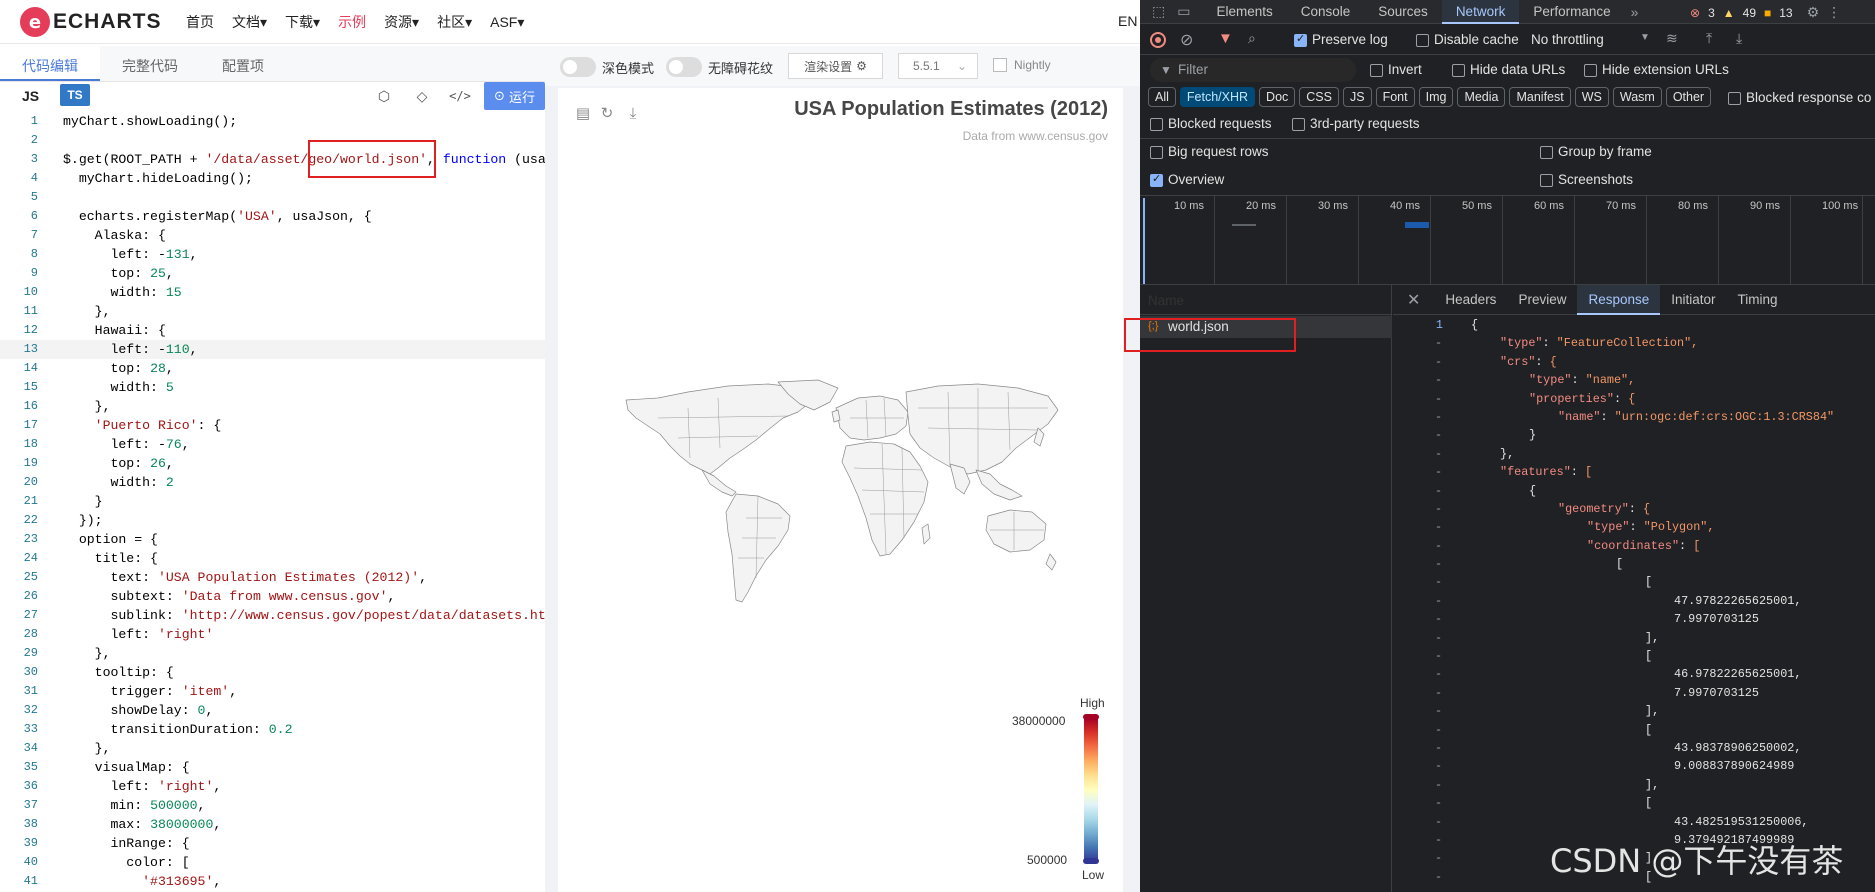 The image size is (1875, 892). I want to click on nav-link-docs: 文档▾, so click(249, 22).